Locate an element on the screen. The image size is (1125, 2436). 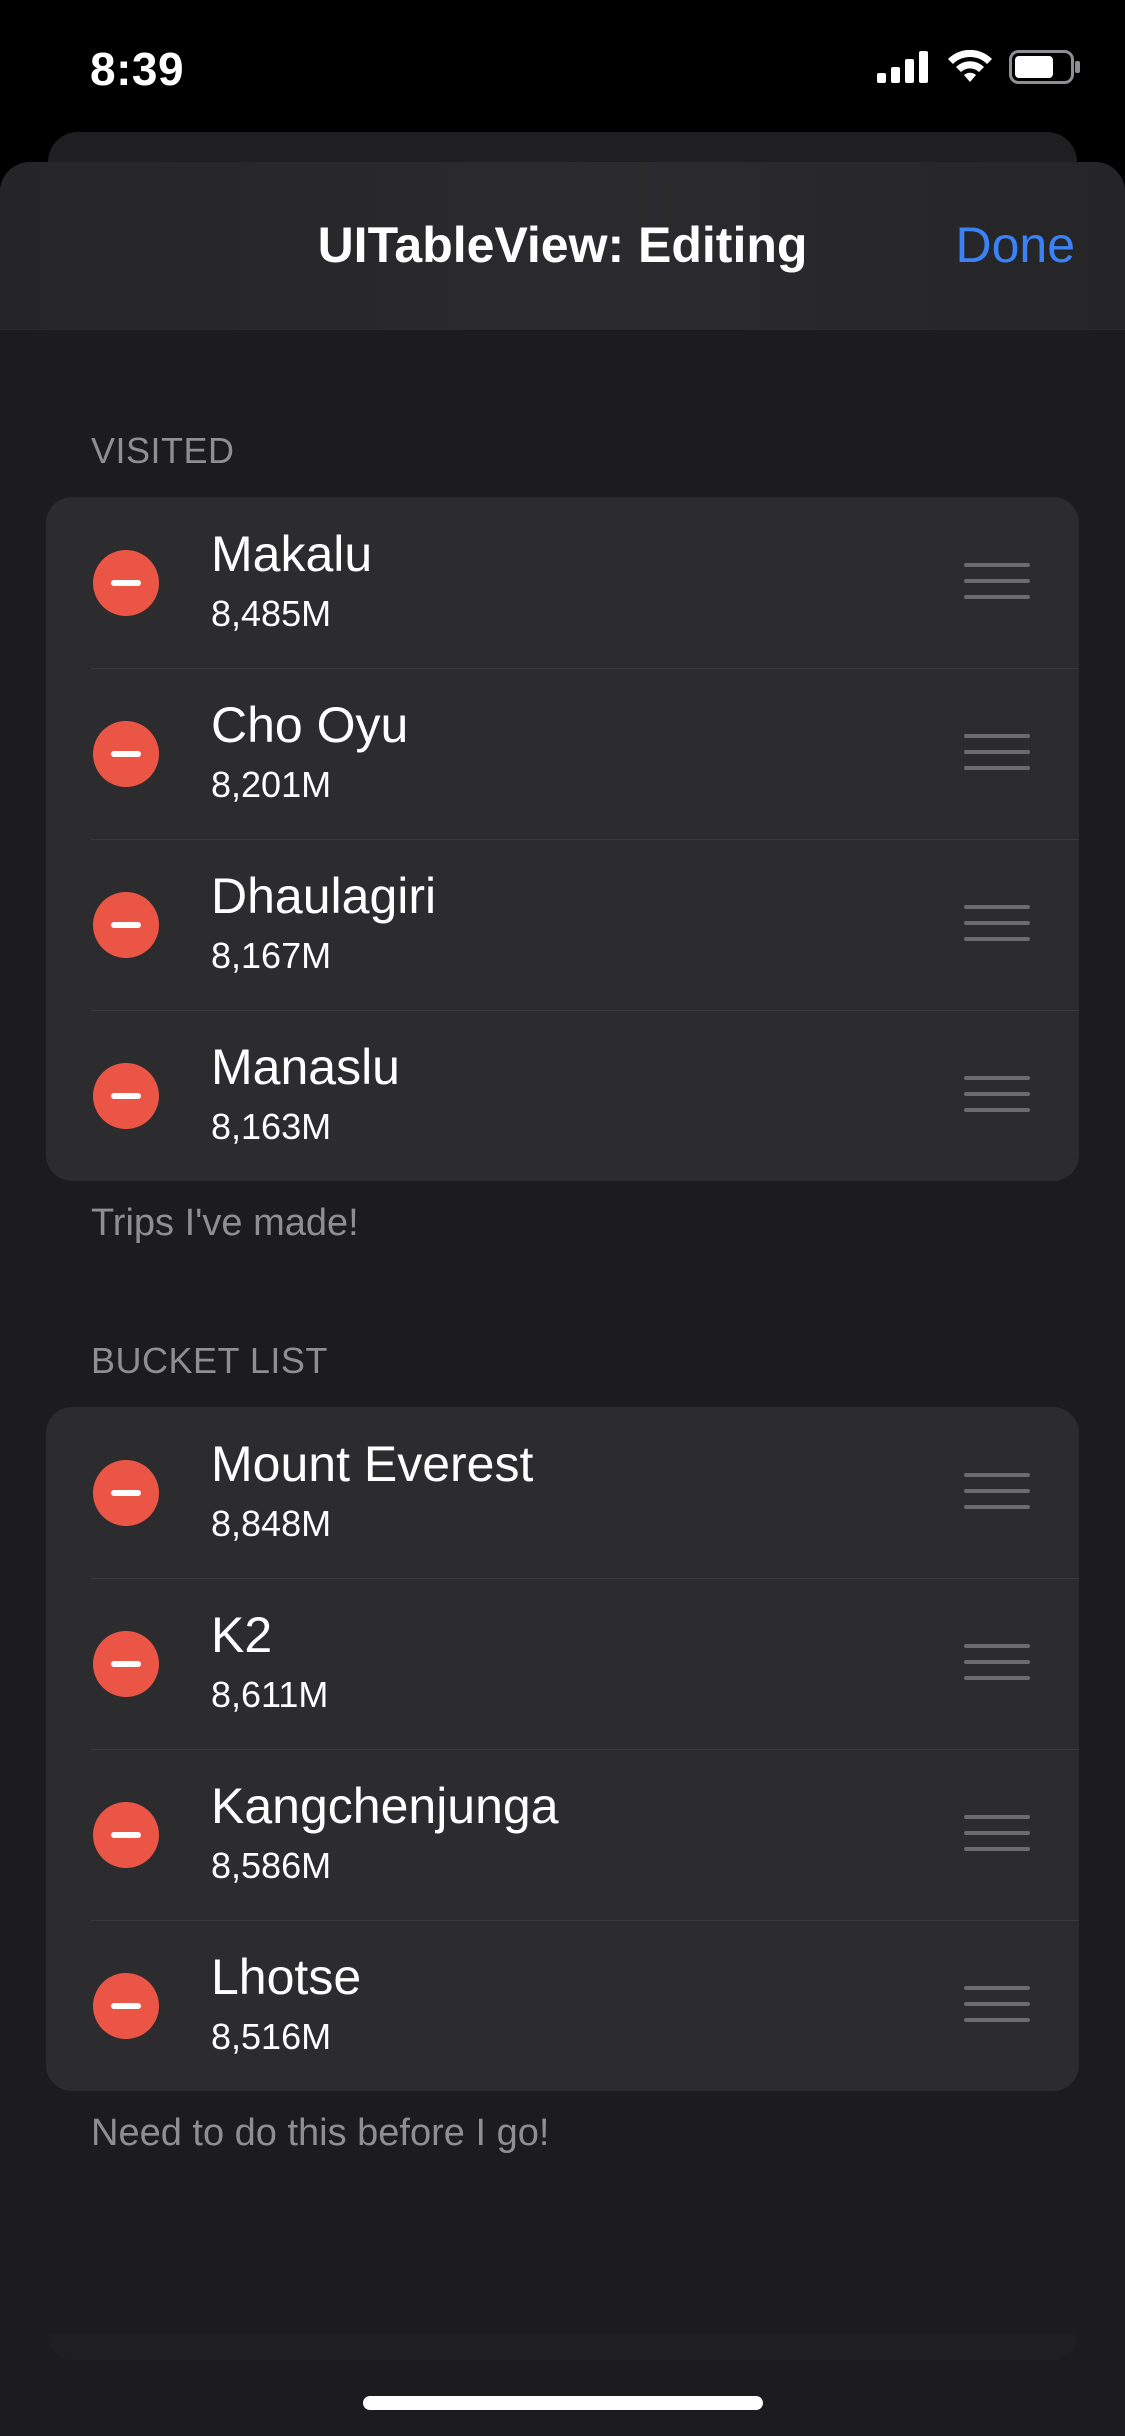
battery-icon is located at coordinates (1044, 67).